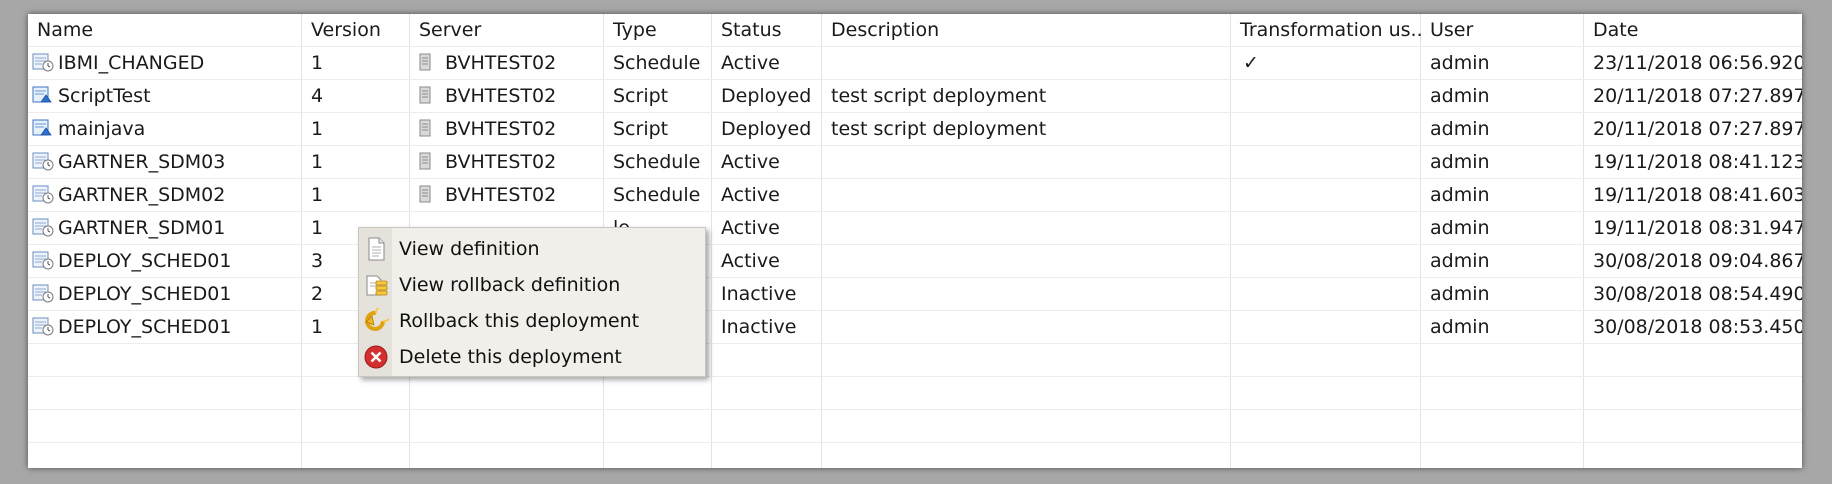  Describe the element at coordinates (1697, 294) in the screenshot. I see `cell-date: 30/08/2018 08:54.490` at that location.